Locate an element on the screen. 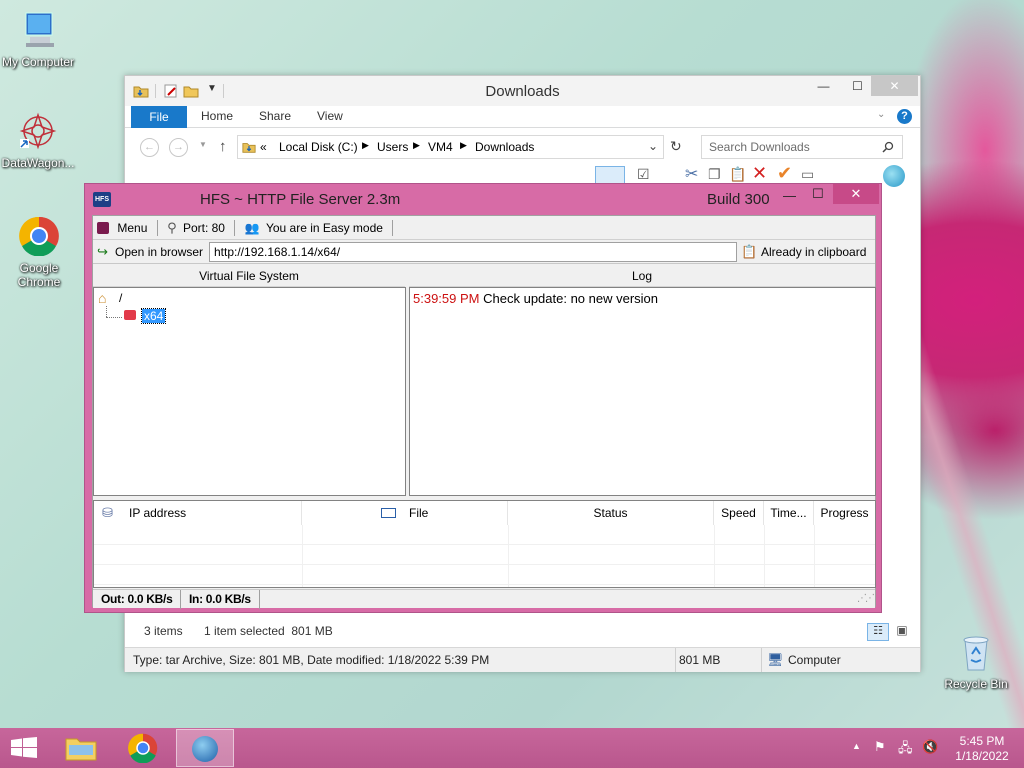 The height and width of the screenshot is (768, 1024). file-column-icon is located at coordinates (388, 513).